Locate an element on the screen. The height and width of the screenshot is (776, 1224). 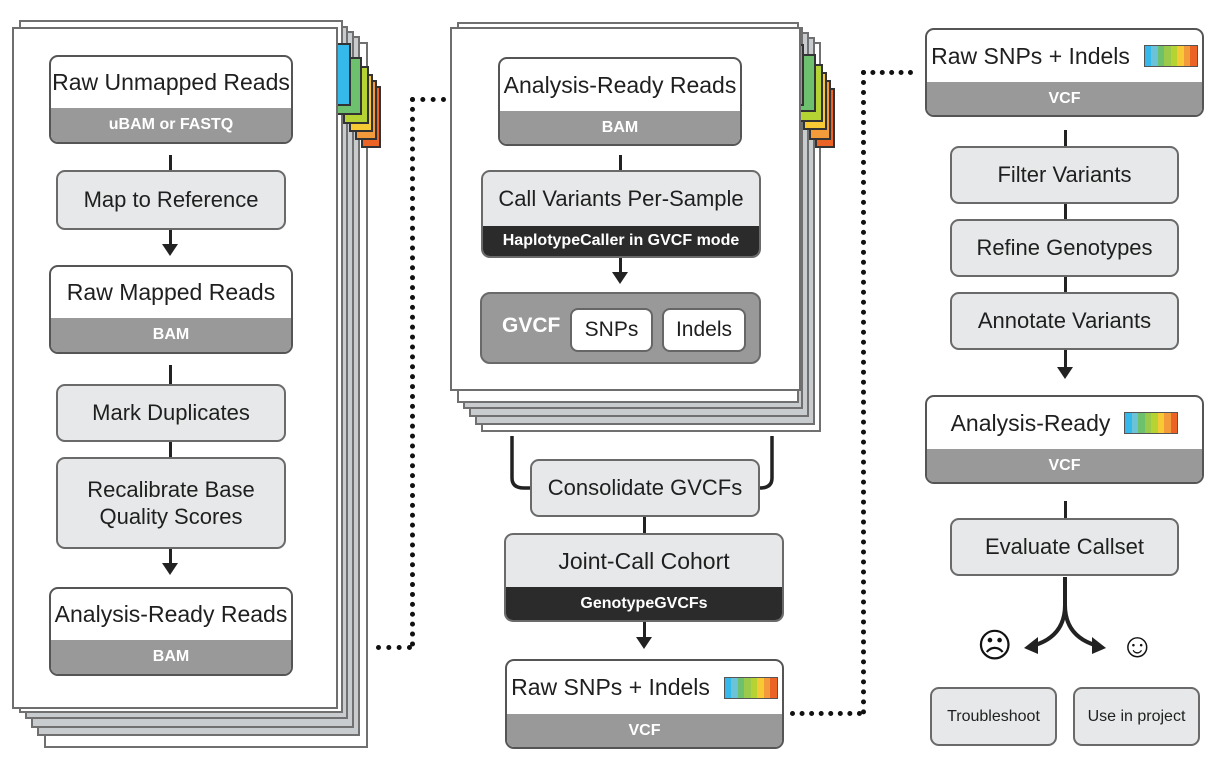
happy-face-icon: ☺ is located at coordinates (1137, 646).